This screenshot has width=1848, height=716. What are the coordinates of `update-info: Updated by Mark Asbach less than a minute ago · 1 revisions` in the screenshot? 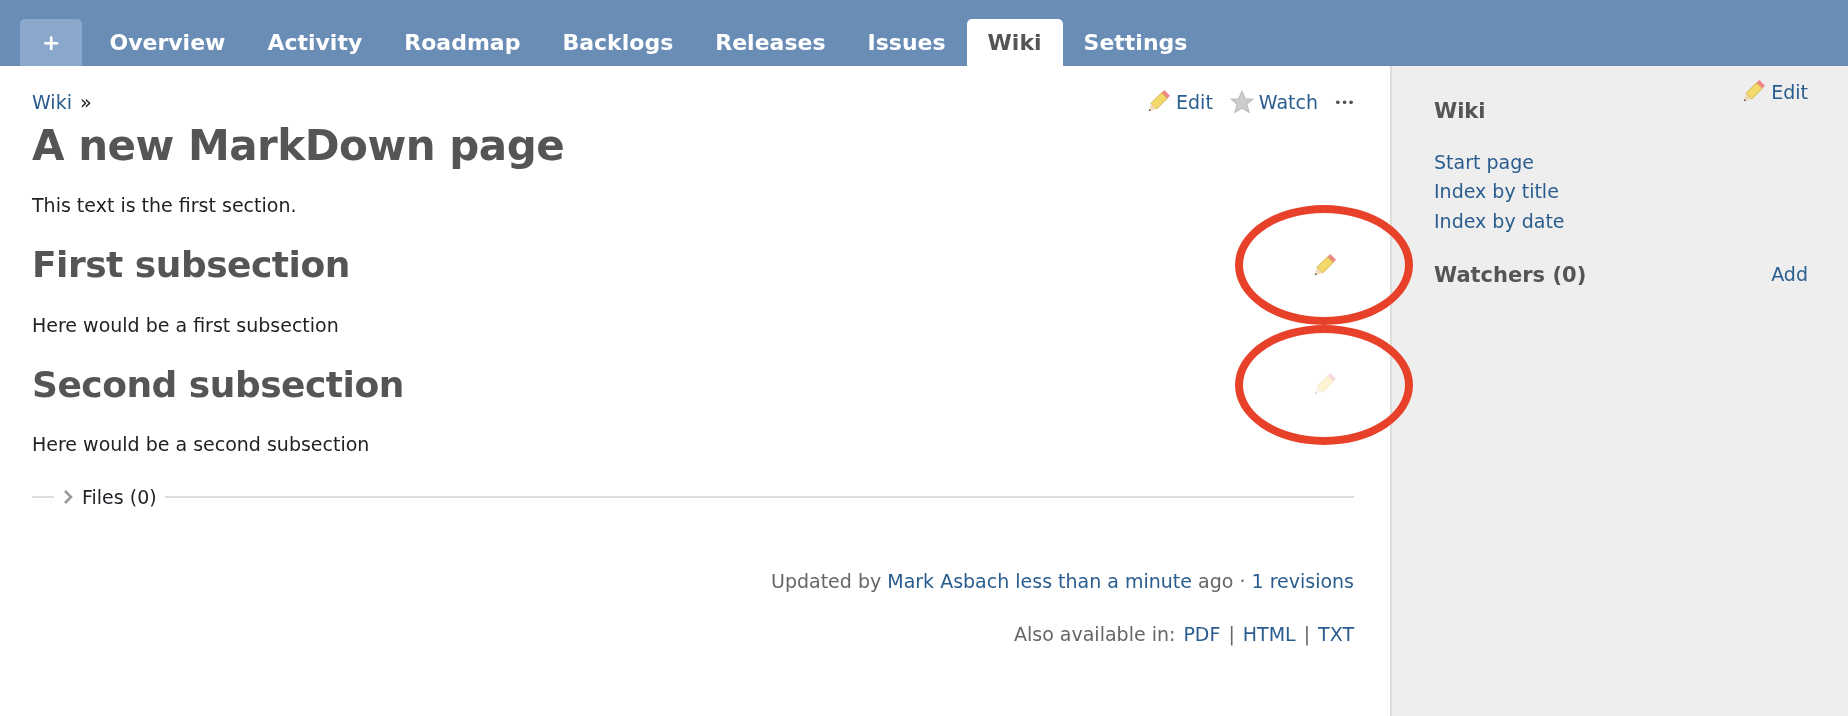 It's located at (1062, 582).